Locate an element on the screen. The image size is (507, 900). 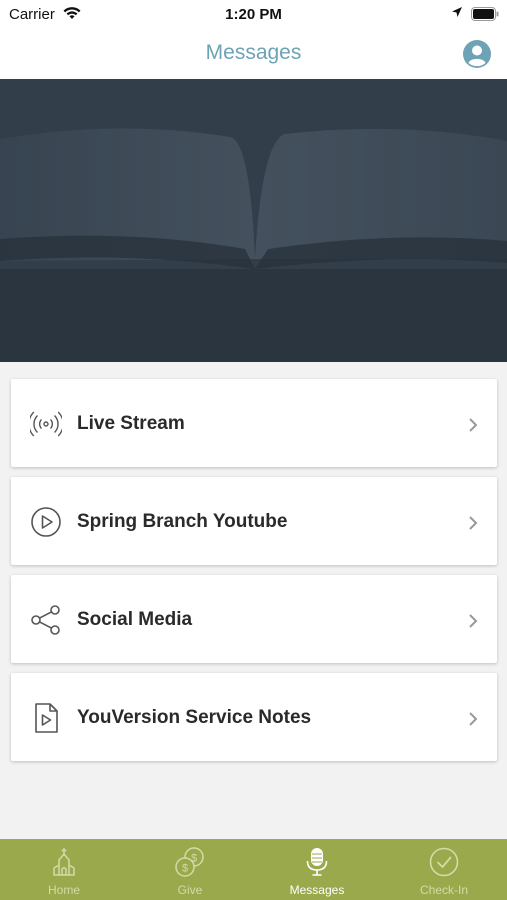
check-circle-icon is located at coordinates (444, 862).